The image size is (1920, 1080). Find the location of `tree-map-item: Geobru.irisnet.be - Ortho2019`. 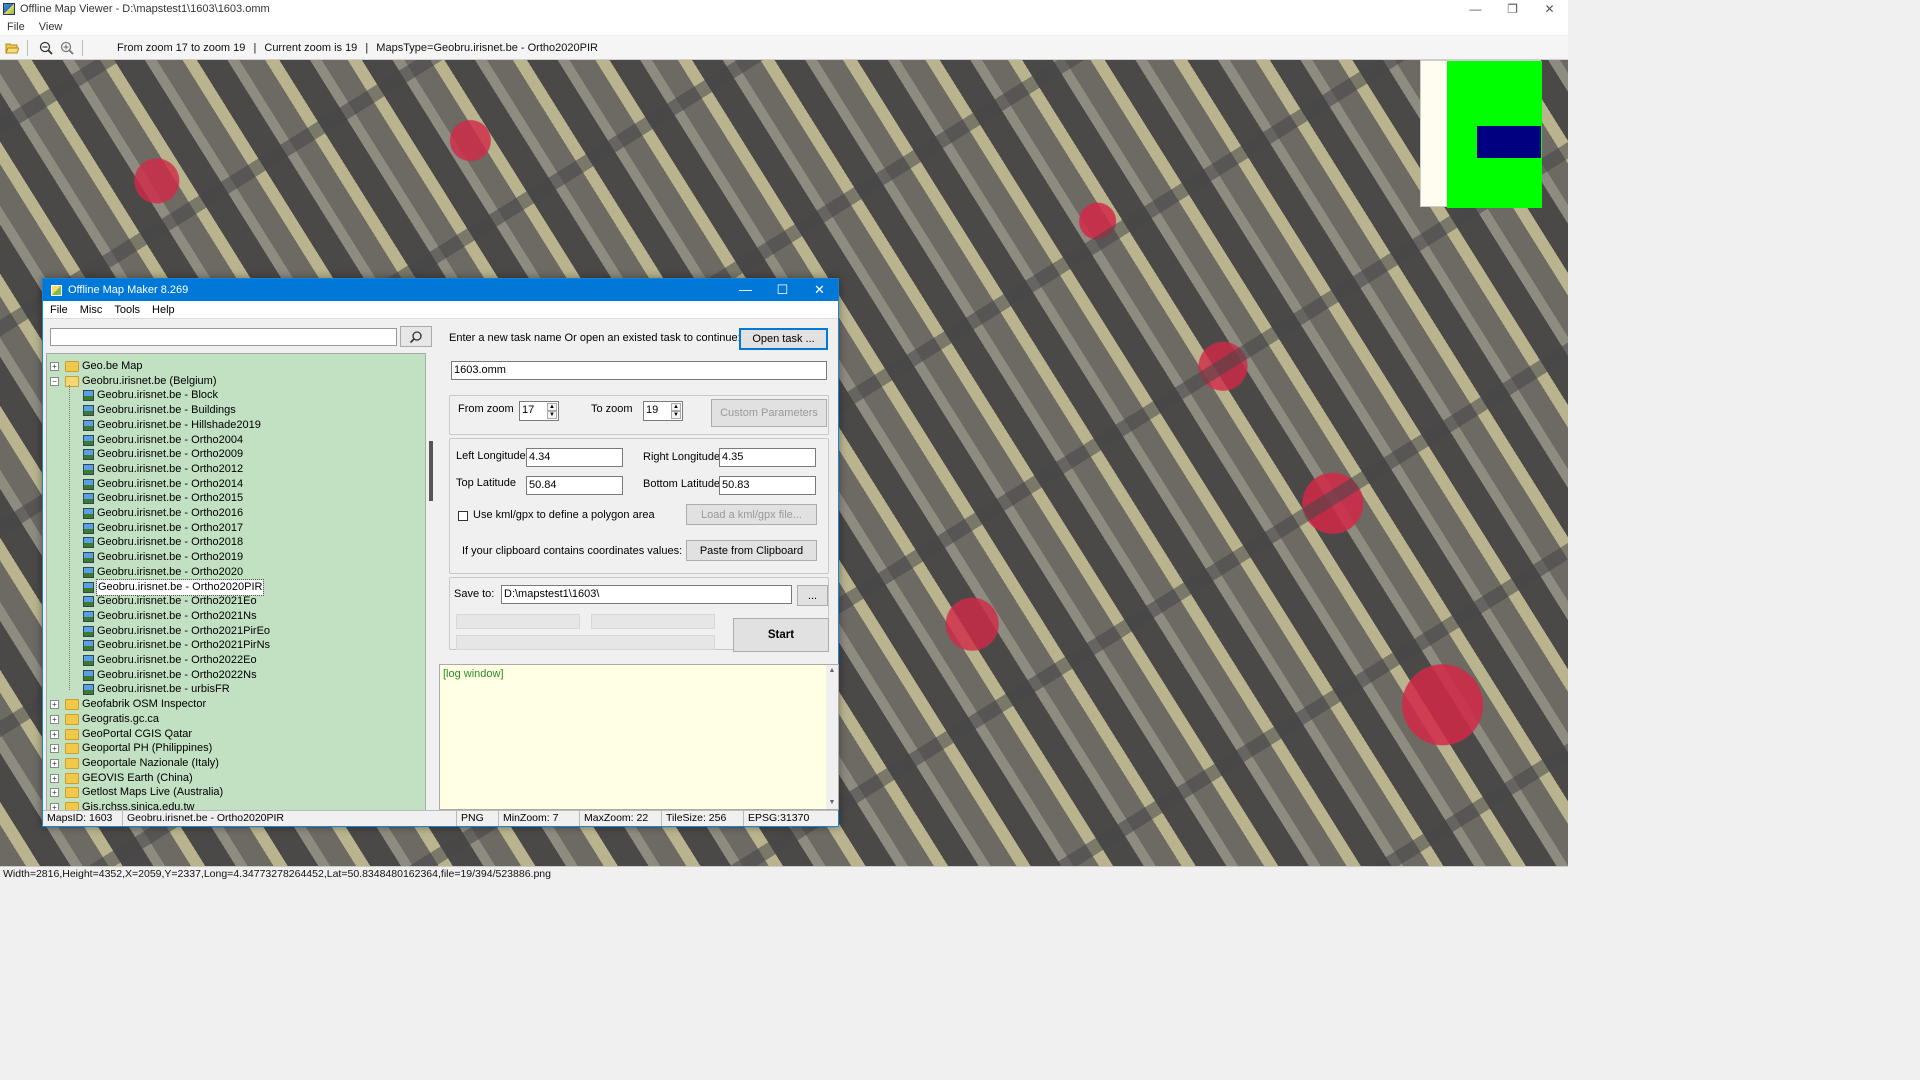

tree-map-item: Geobru.irisnet.be - Ortho2019 is located at coordinates (163, 557).